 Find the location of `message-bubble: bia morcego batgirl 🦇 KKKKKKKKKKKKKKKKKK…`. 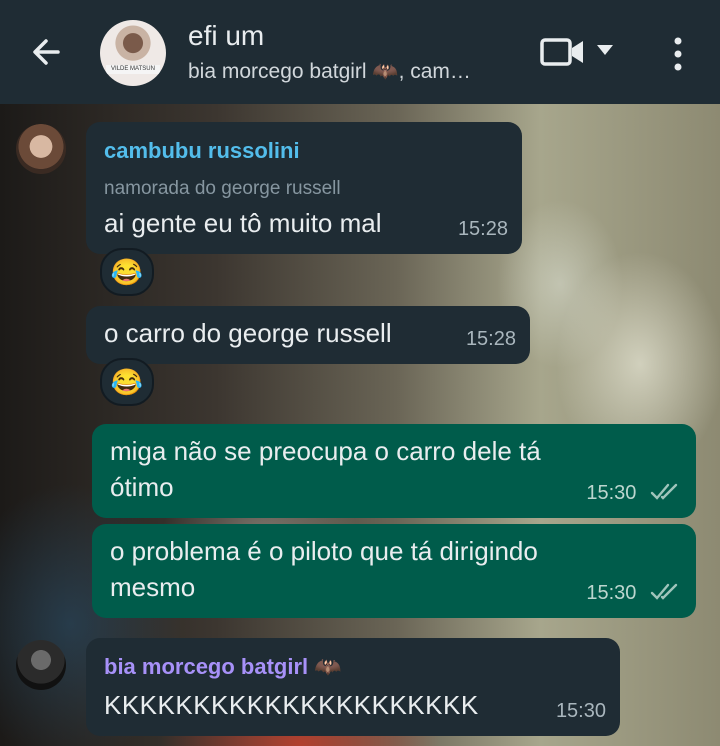

message-bubble: bia morcego batgirl 🦇 KKKKKKKKKKKKKKKKKK… is located at coordinates (353, 687).